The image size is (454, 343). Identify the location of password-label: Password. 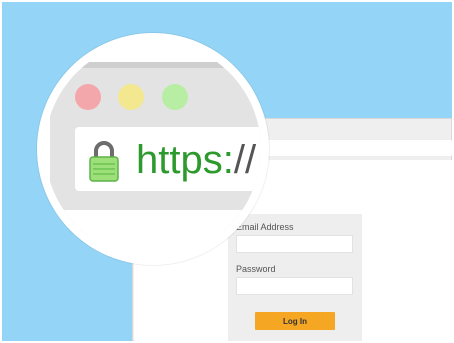
(256, 269).